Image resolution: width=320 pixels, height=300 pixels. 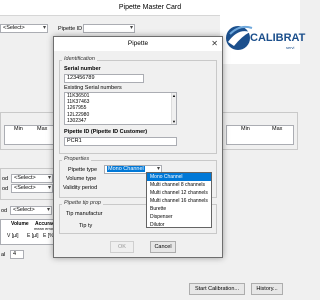 I want to click on dialog-title-bar: Pipette ✕, so click(x=138, y=44).